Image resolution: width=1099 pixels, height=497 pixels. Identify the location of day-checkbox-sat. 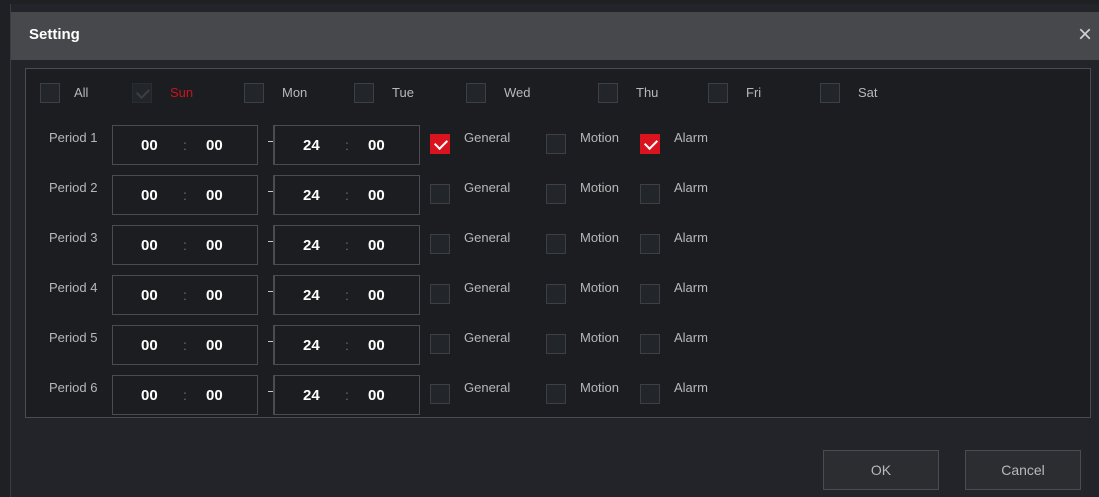
(830, 93).